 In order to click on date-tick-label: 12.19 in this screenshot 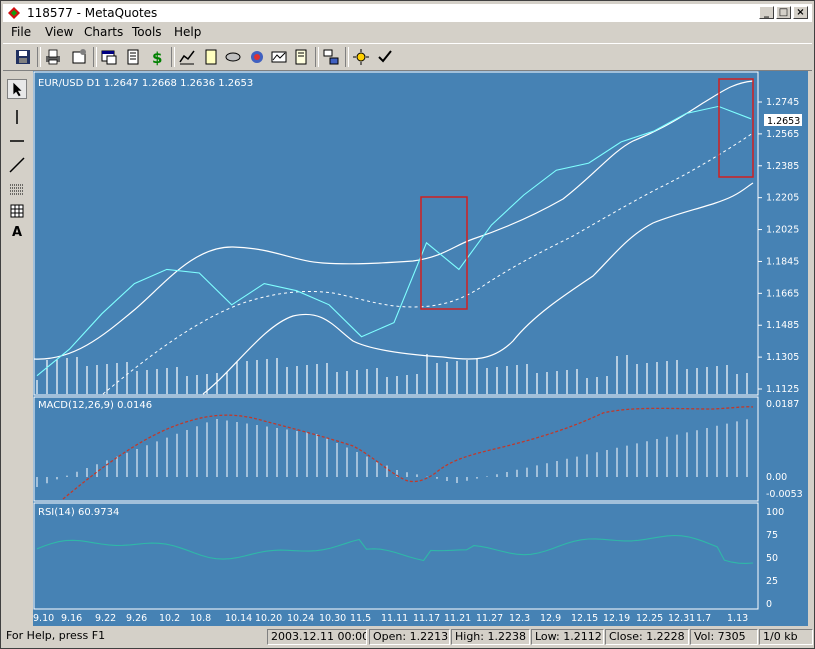, I will do `click(616, 618)`.